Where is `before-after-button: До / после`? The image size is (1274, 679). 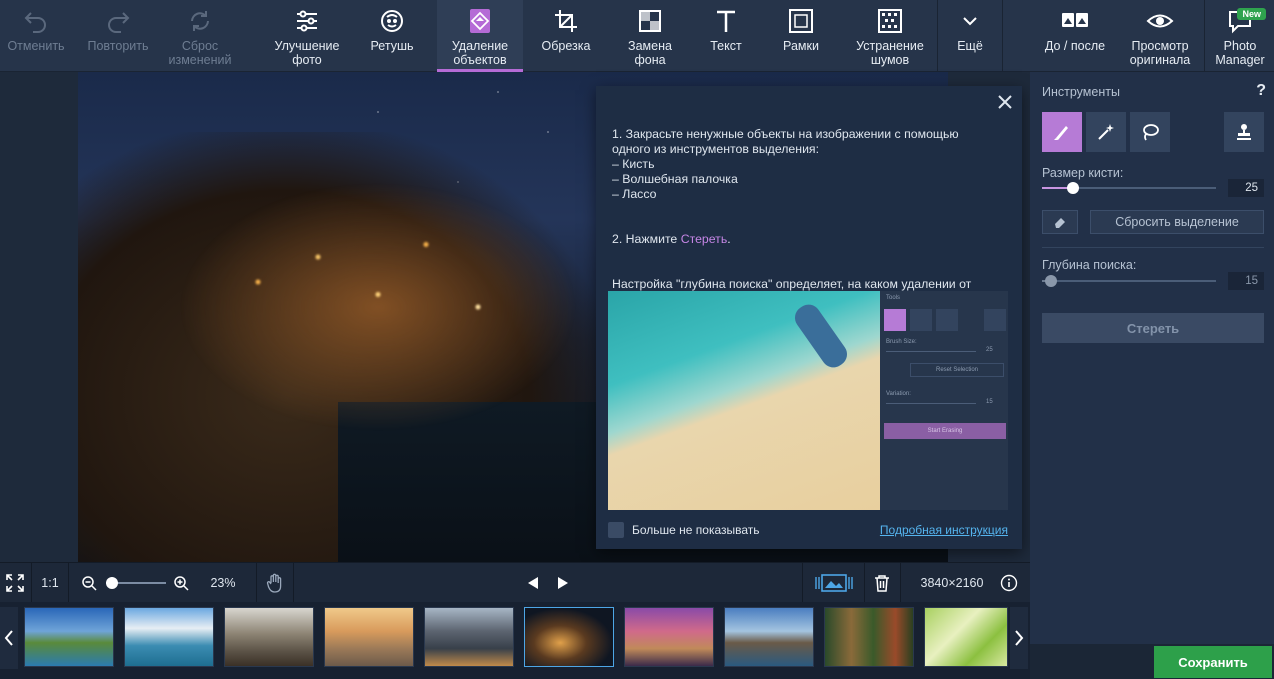 before-after-button: До / после is located at coordinates (1075, 36).